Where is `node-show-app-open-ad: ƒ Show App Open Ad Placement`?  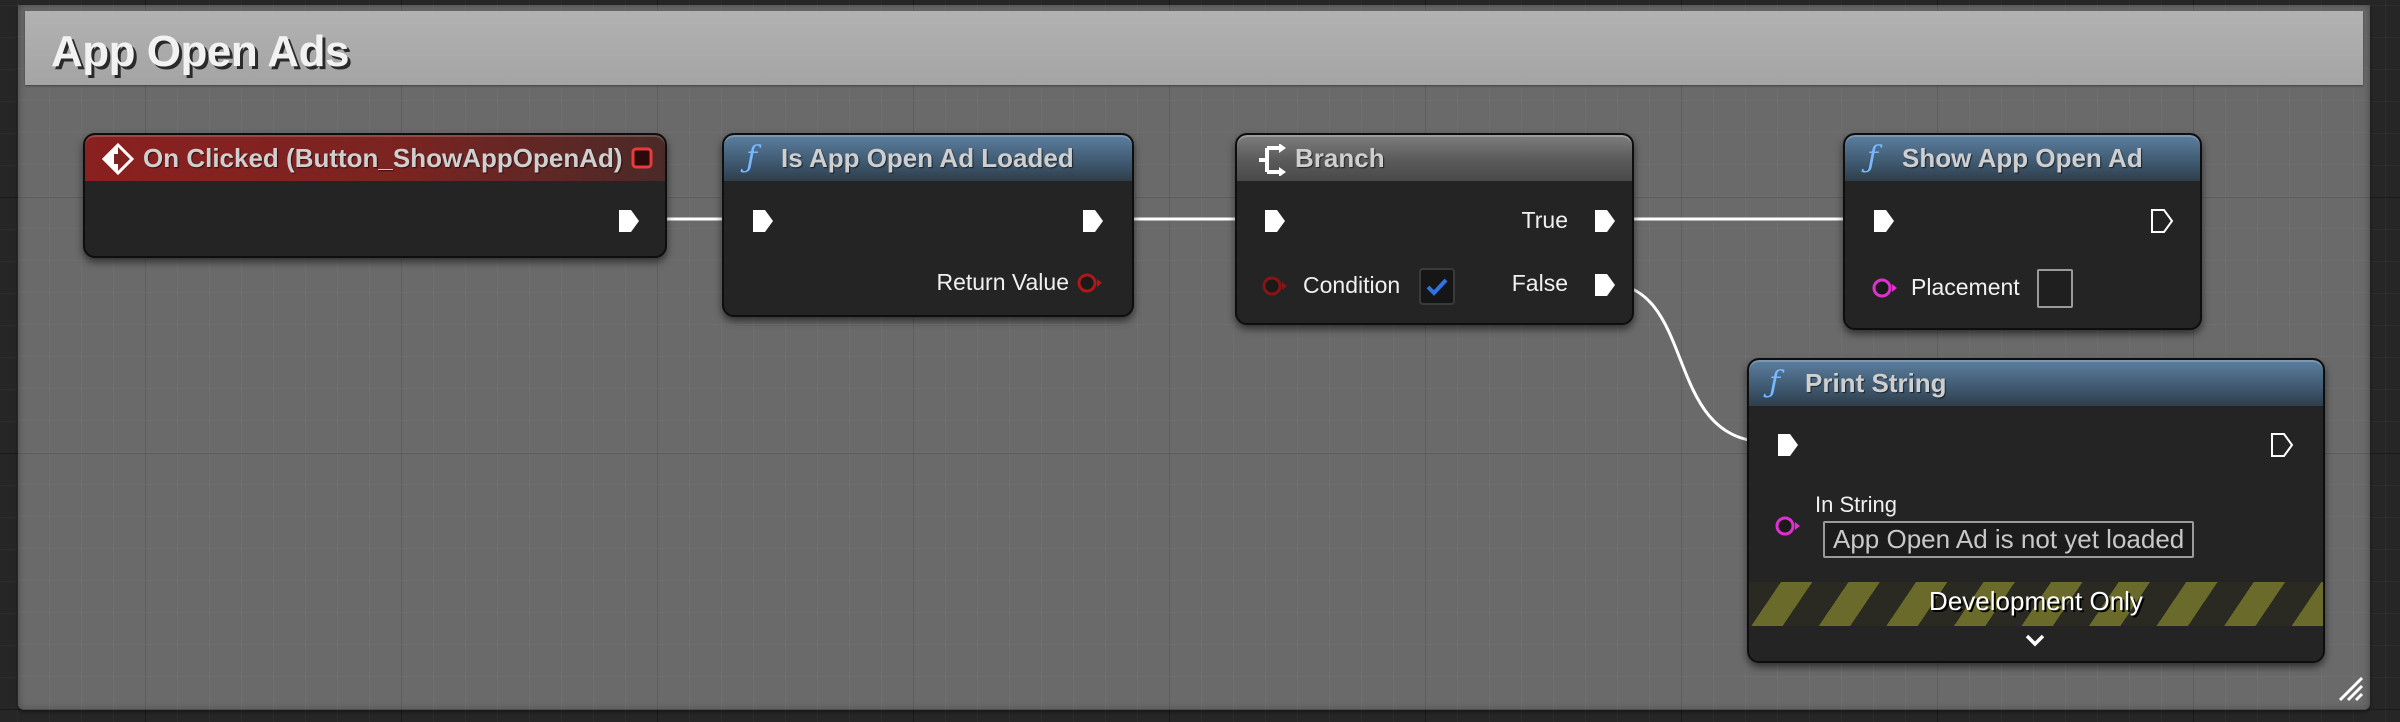 node-show-app-open-ad: ƒ Show App Open Ad Placement is located at coordinates (2022, 231).